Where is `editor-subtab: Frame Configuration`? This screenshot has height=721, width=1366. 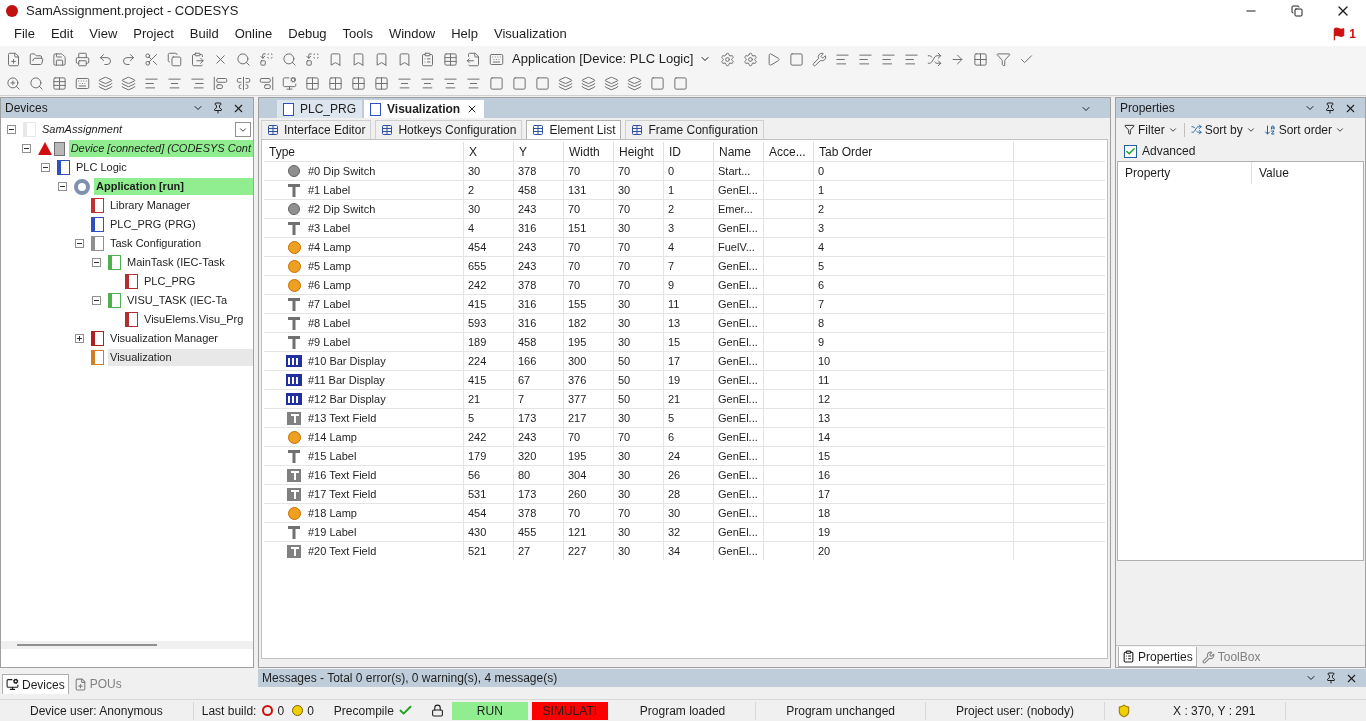 editor-subtab: Frame Configuration is located at coordinates (694, 129).